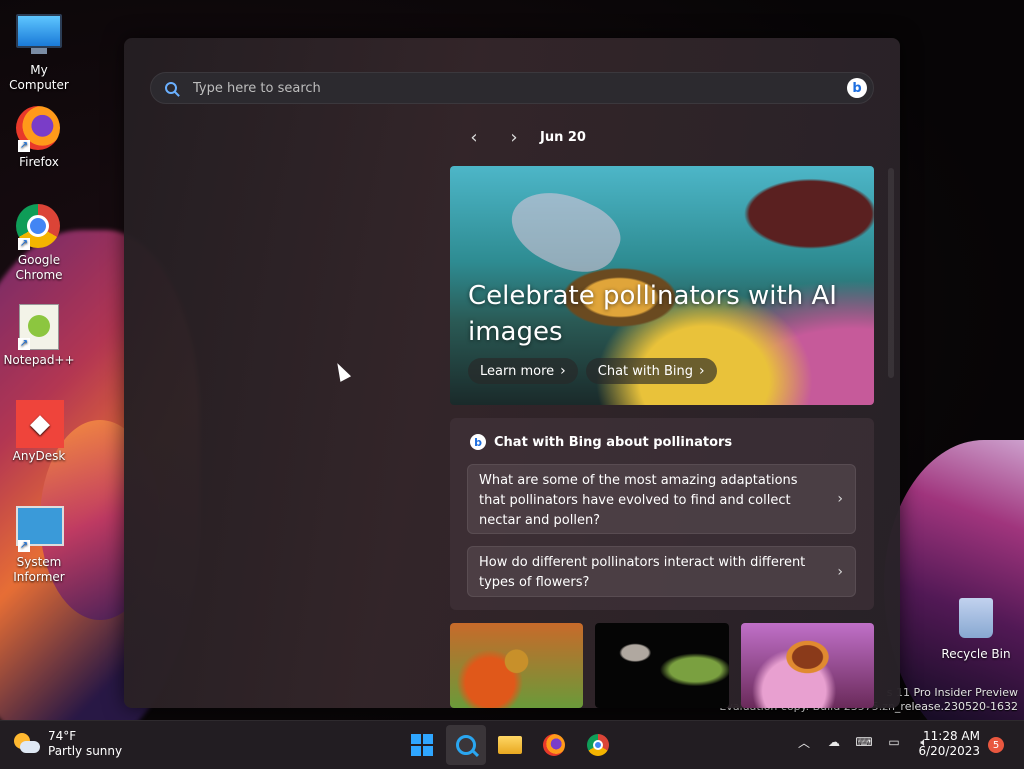 Image resolution: width=1024 pixels, height=769 pixels. What do you see at coordinates (976, 654) in the screenshot?
I see `desktop-icon-label: Recycle Bin` at bounding box center [976, 654].